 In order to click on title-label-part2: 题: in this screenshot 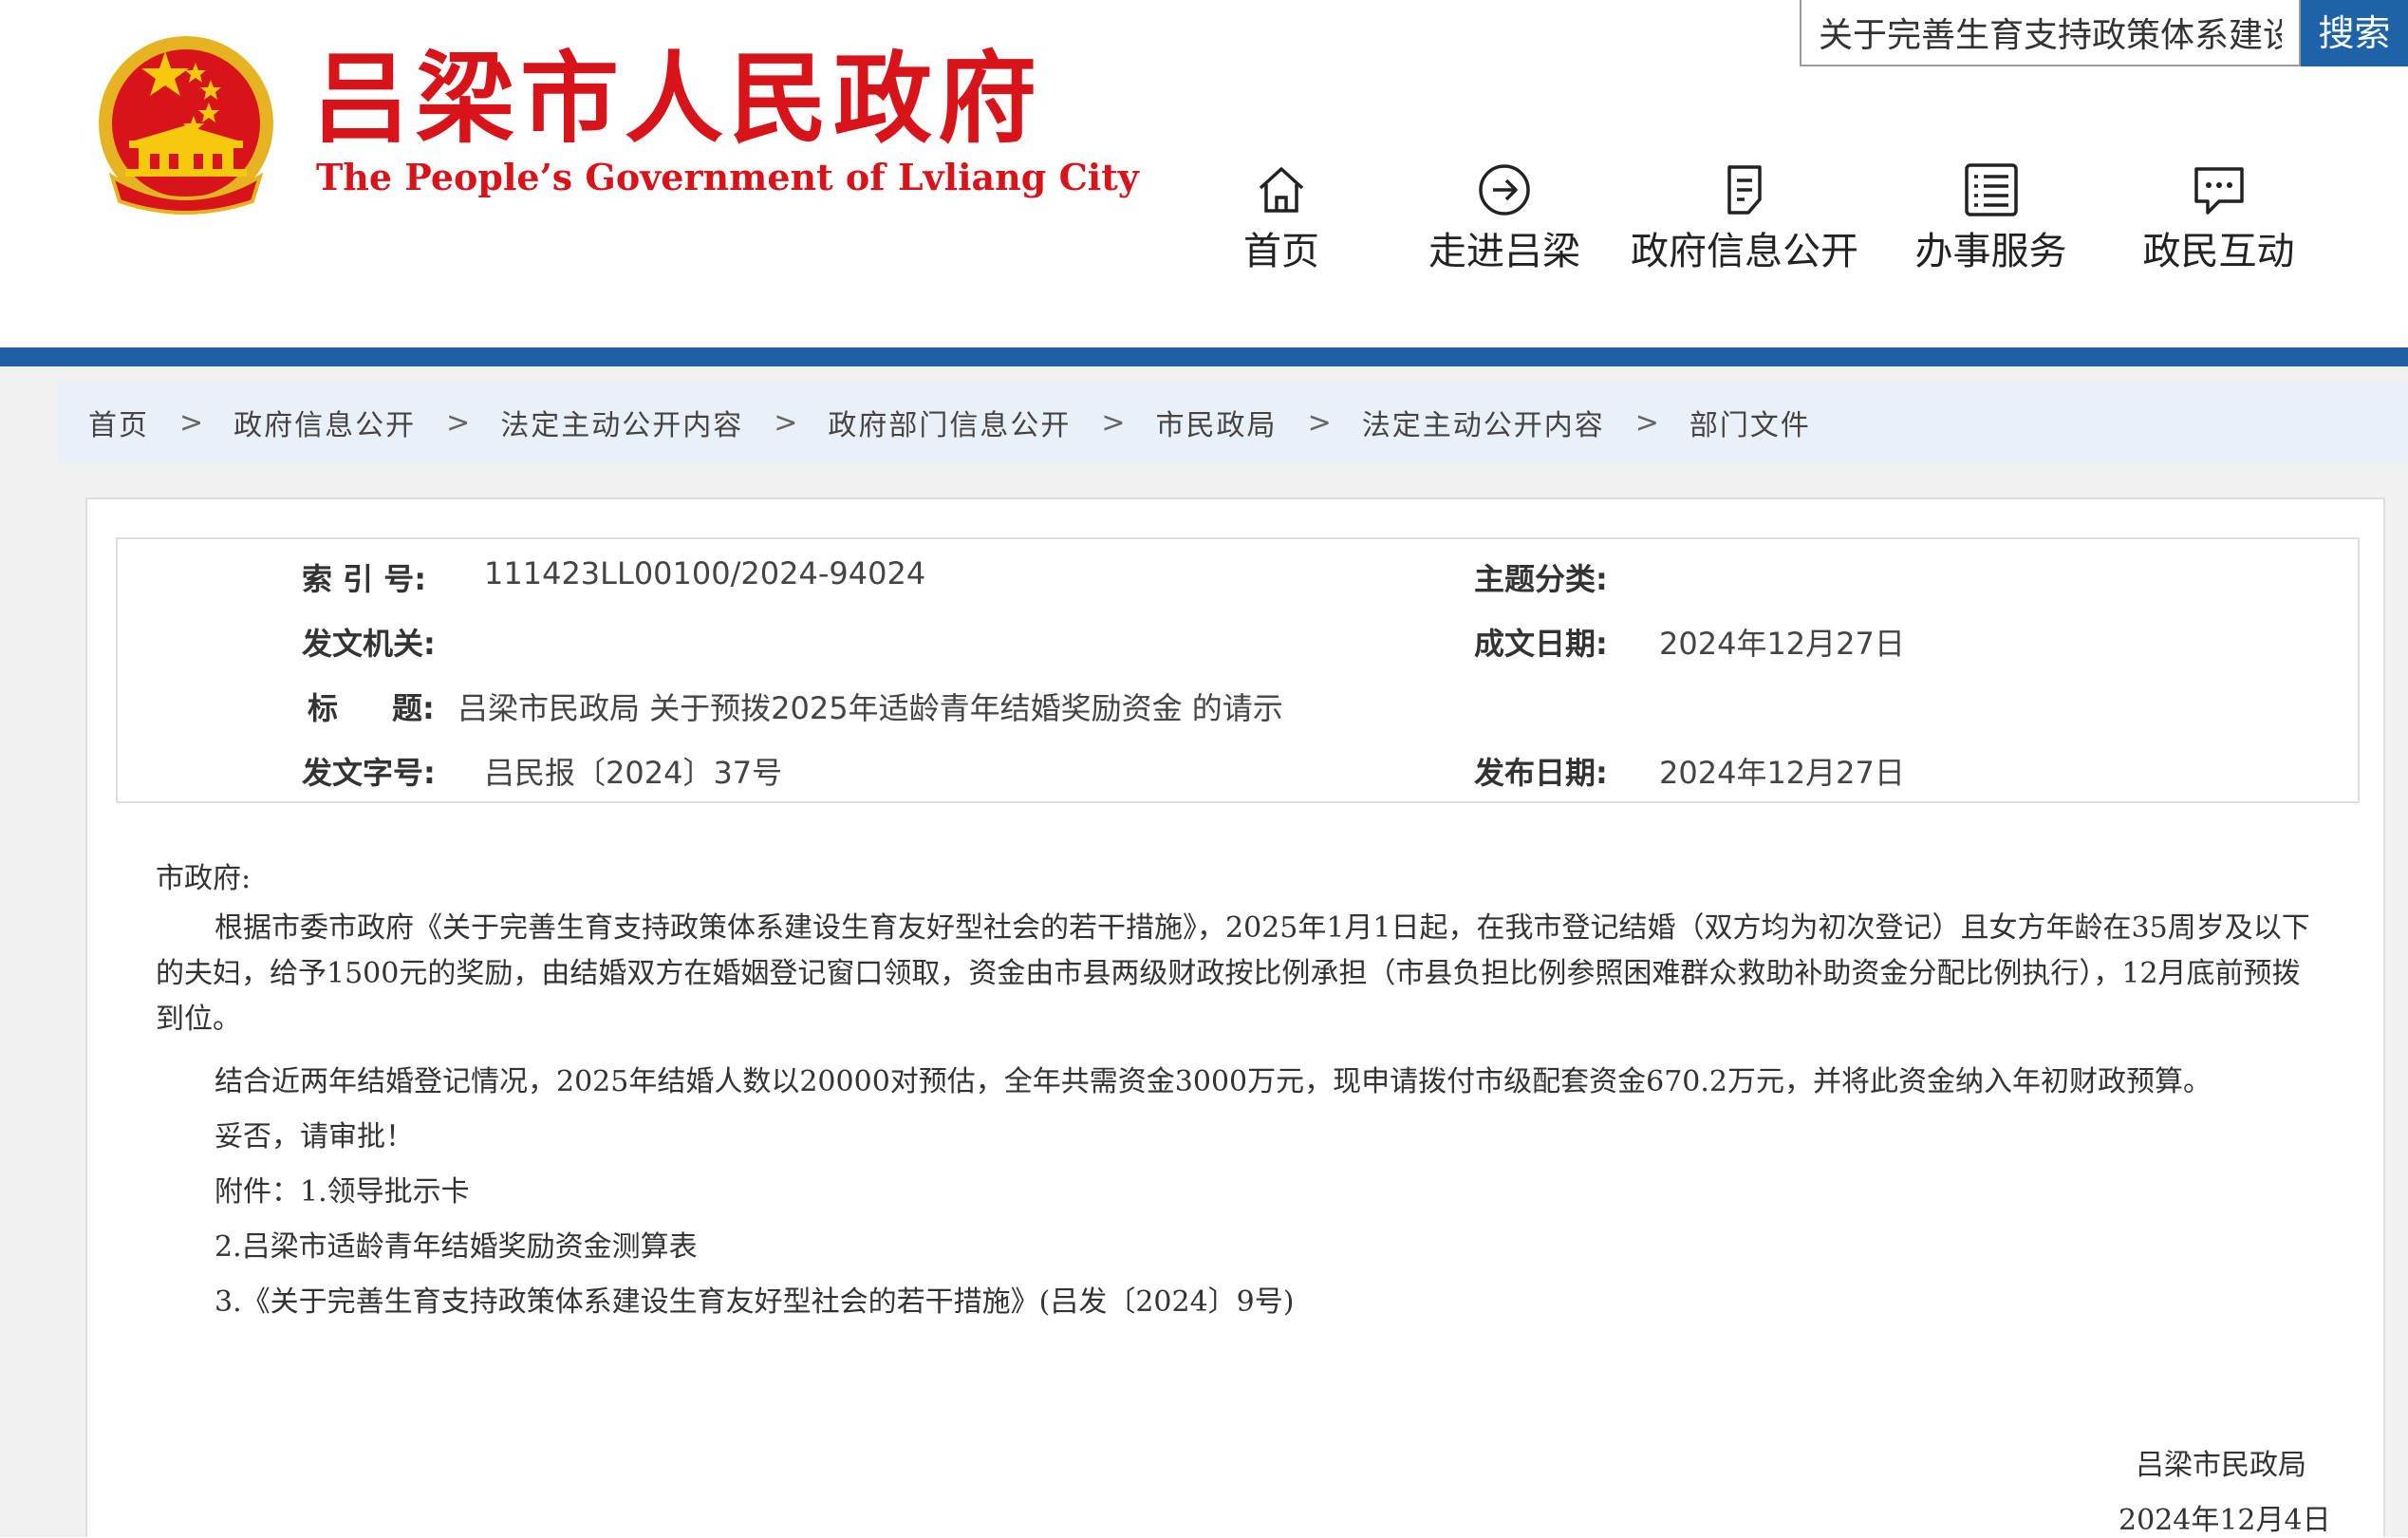, I will do `click(413, 708)`.